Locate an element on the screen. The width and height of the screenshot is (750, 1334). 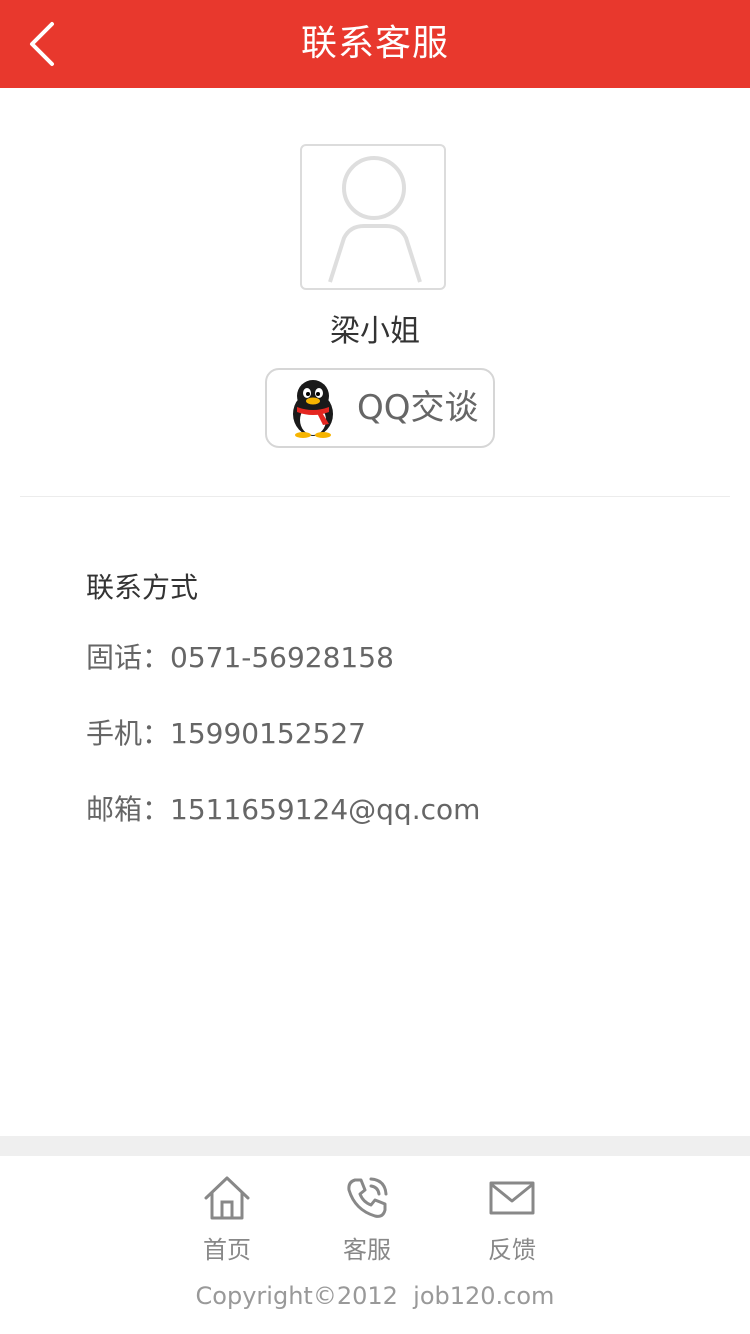
copyright-text: Copyright©2012 job120.com is located at coordinates (375, 1296).